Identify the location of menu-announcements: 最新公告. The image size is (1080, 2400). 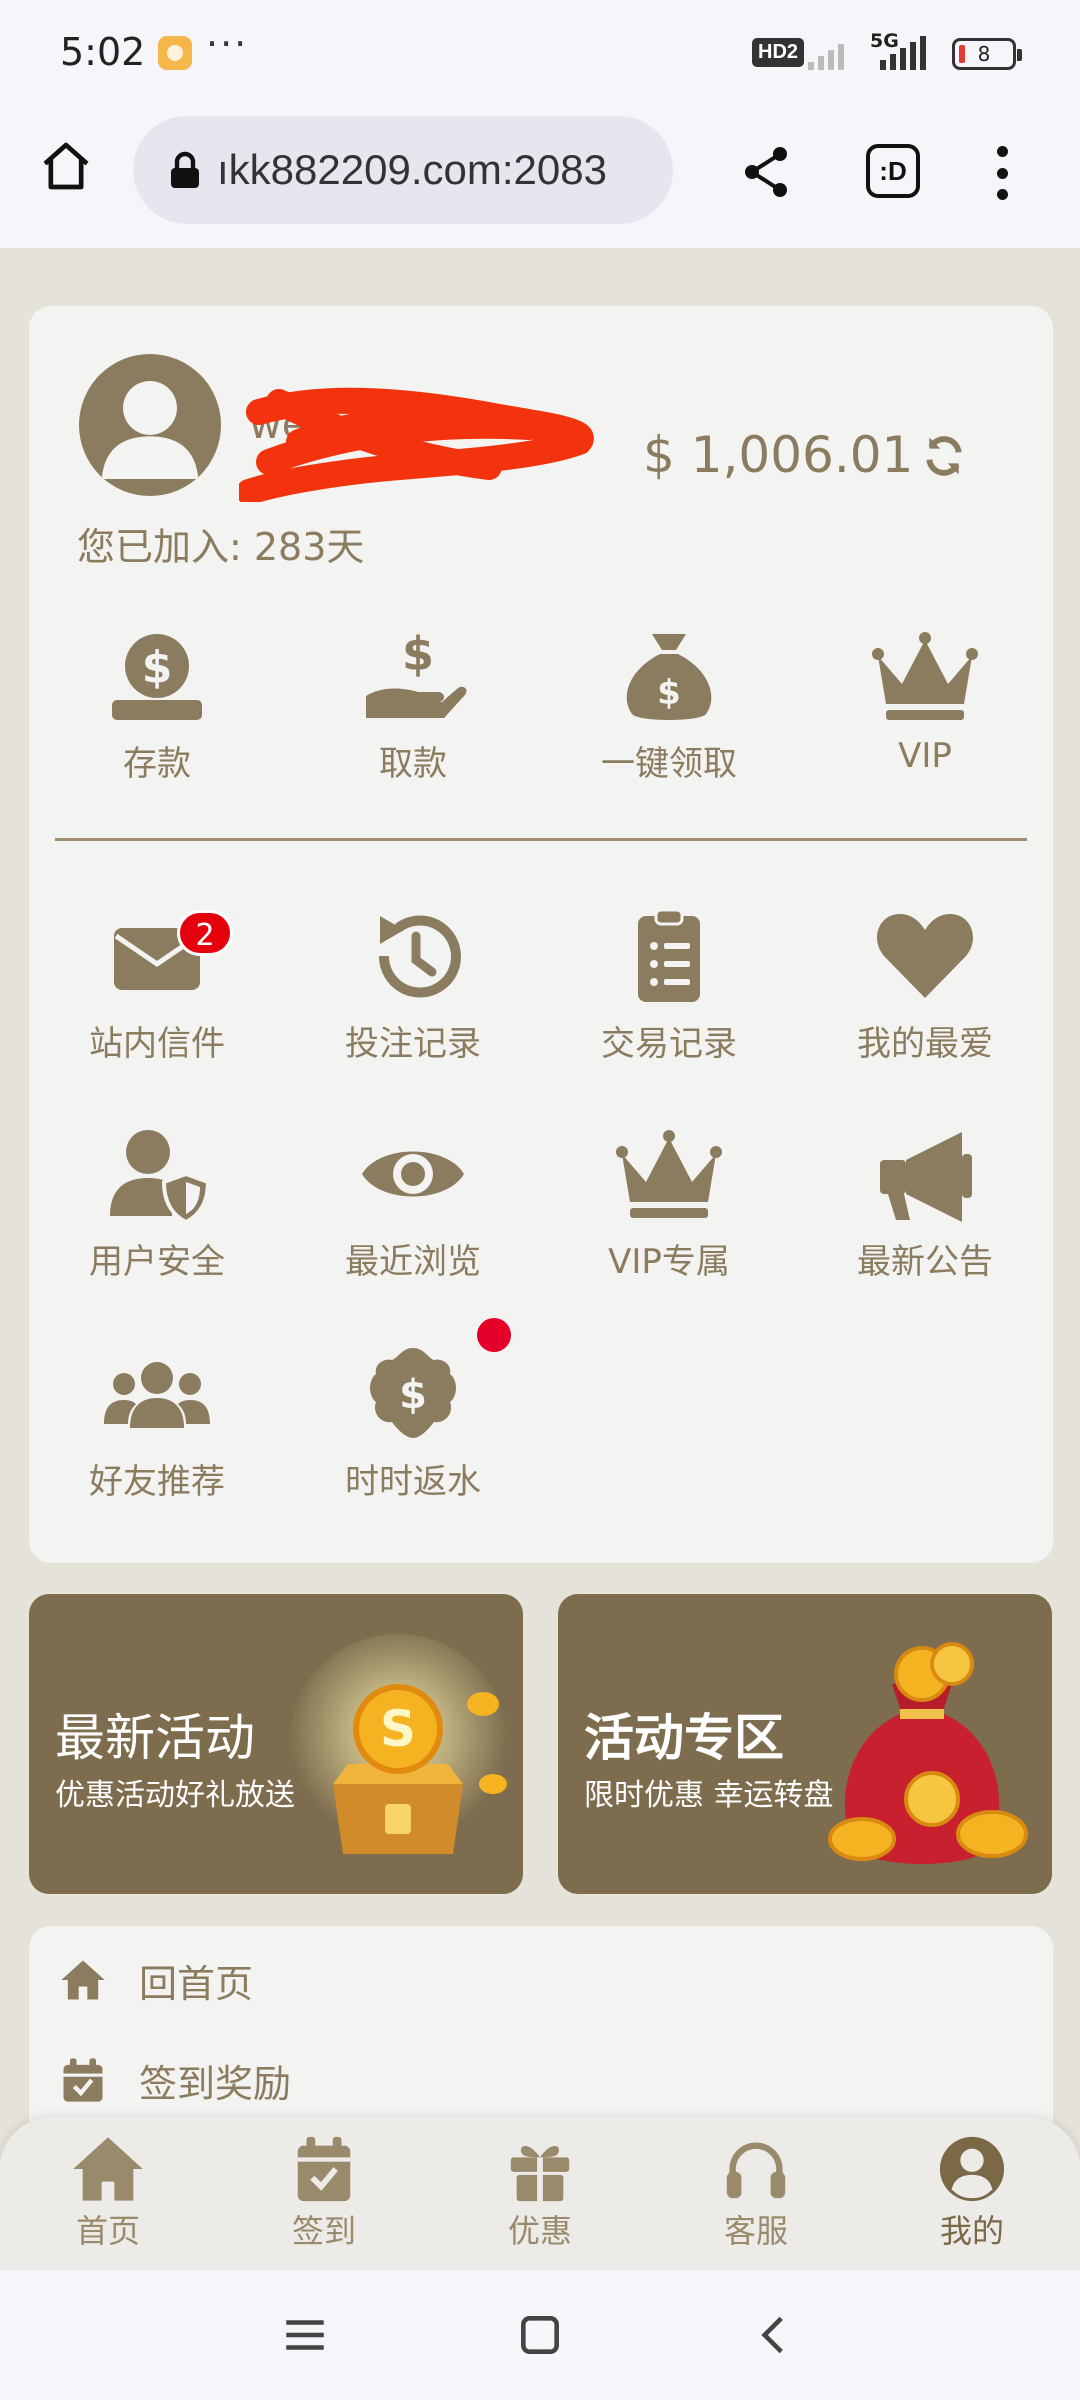
(925, 1203).